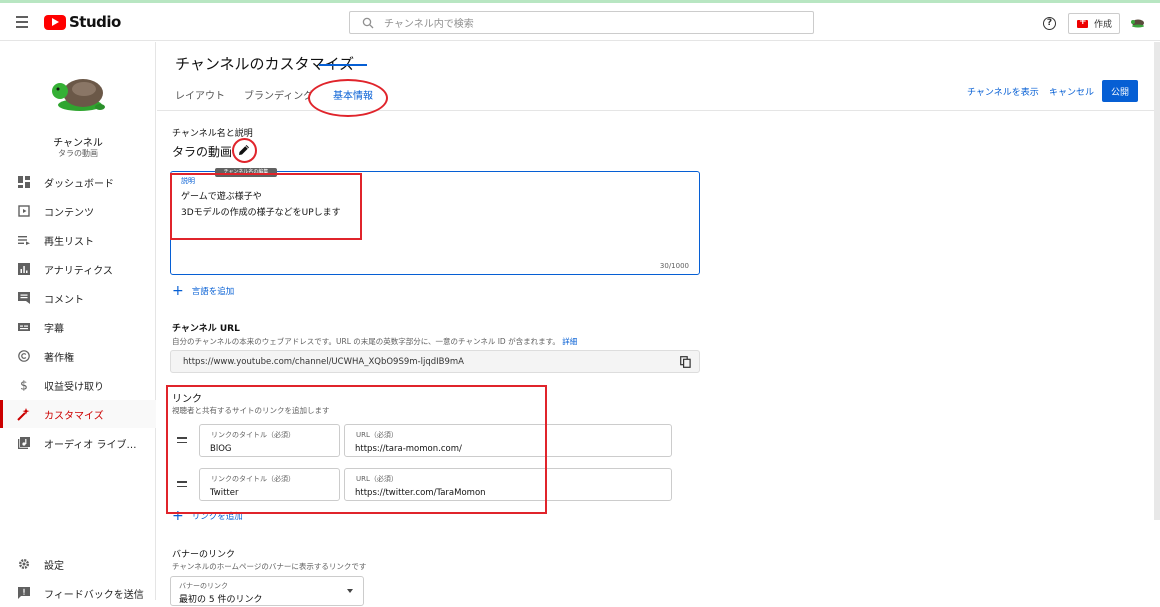  What do you see at coordinates (79, 91) in the screenshot?
I see `channel-avatar` at bounding box center [79, 91].